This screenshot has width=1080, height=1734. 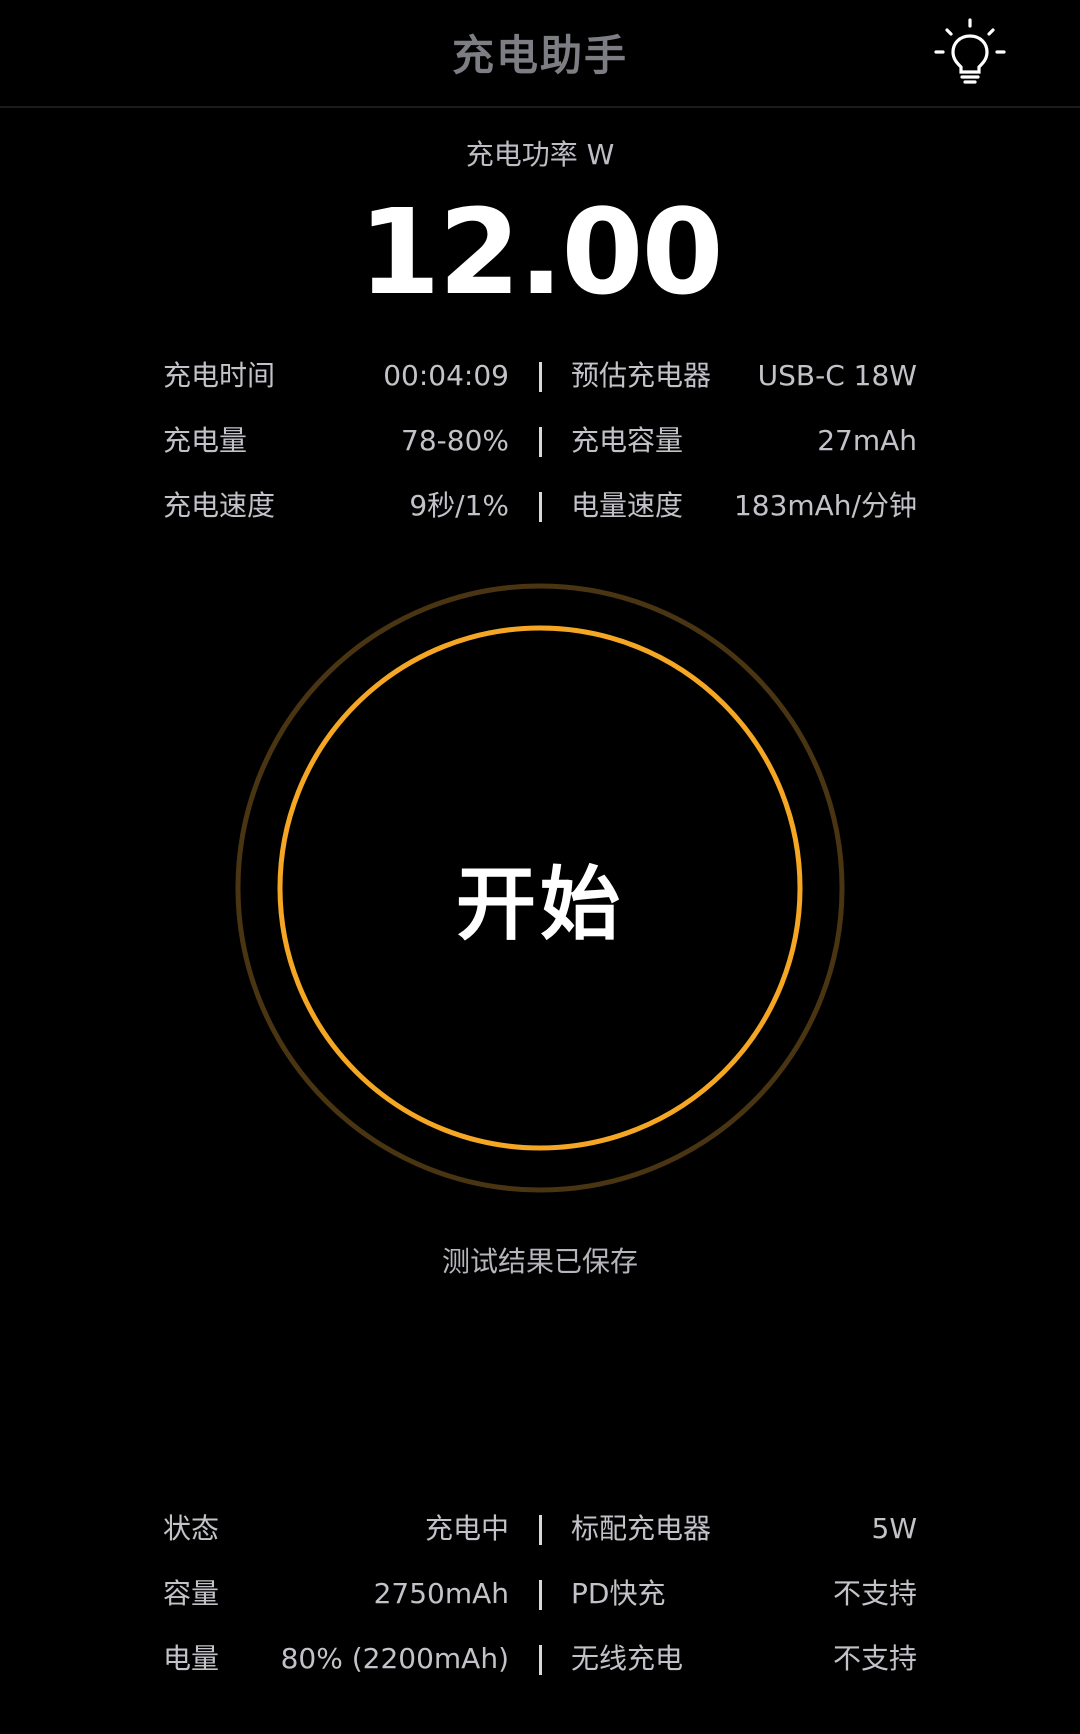 I want to click on info-row-status: 状态 充电中 标配充电器 5W, so click(x=540, y=1529).